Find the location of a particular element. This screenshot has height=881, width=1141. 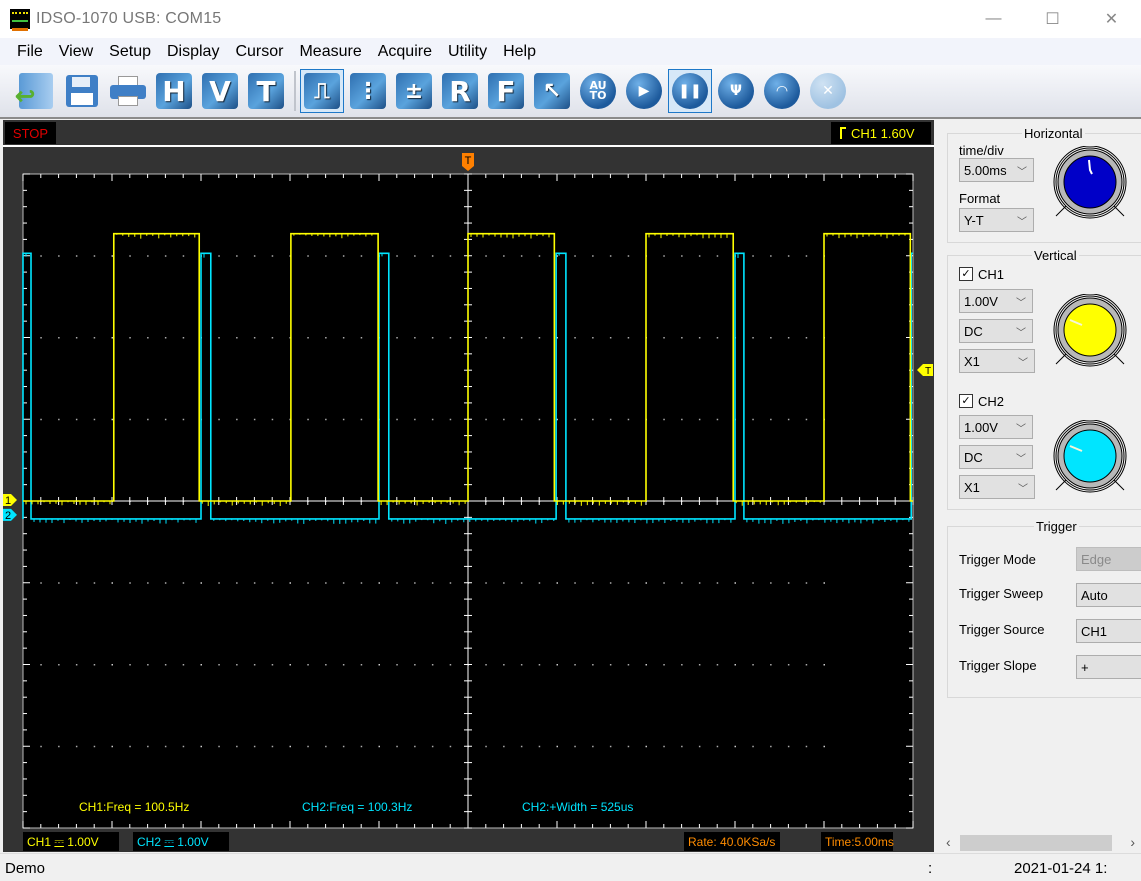

pause-icon: ❚❚ is located at coordinates (690, 91).